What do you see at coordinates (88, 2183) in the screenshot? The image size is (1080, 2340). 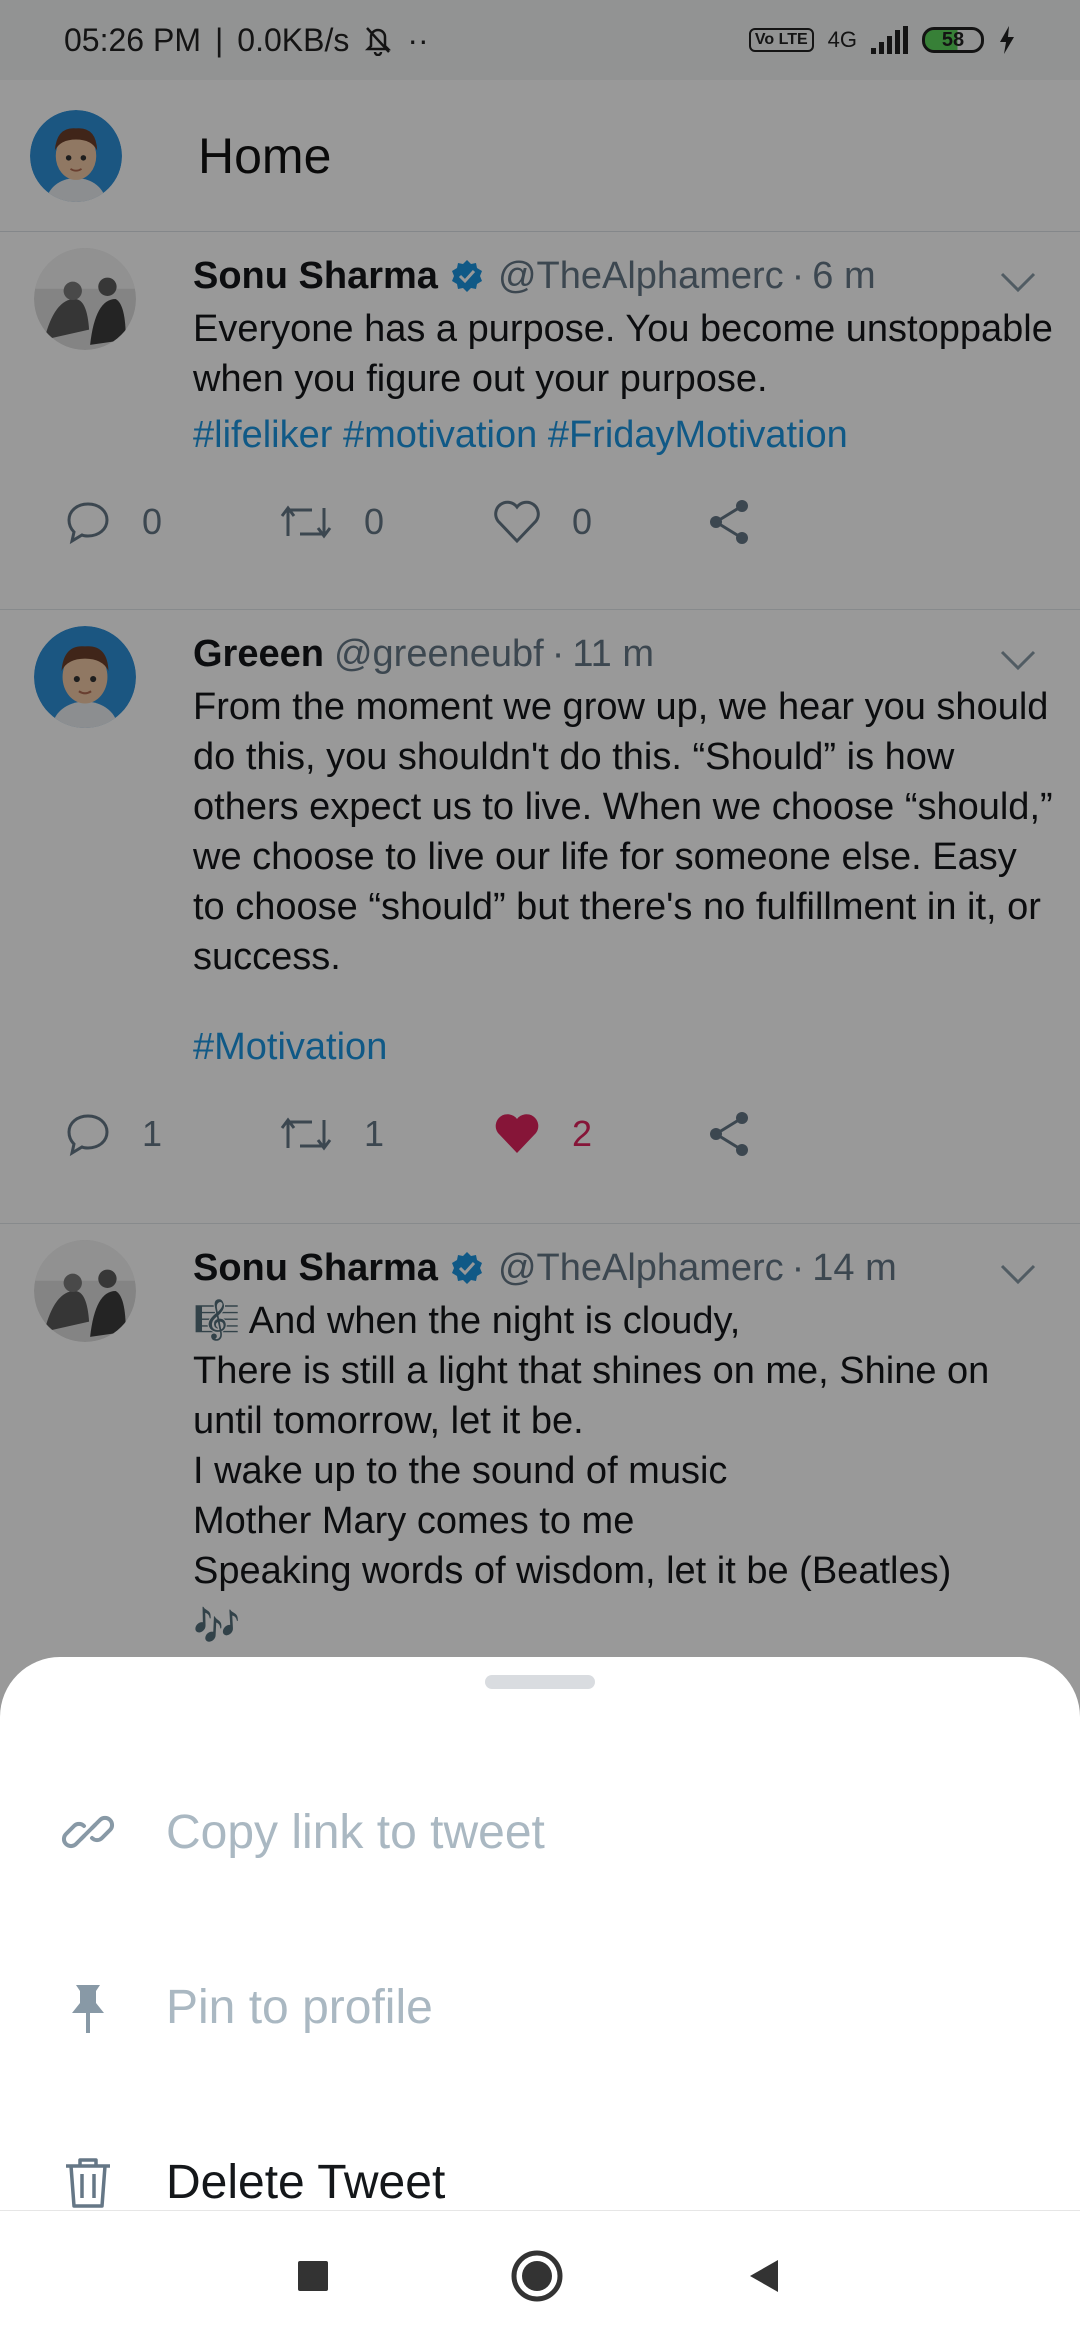 I see `trash-icon` at bounding box center [88, 2183].